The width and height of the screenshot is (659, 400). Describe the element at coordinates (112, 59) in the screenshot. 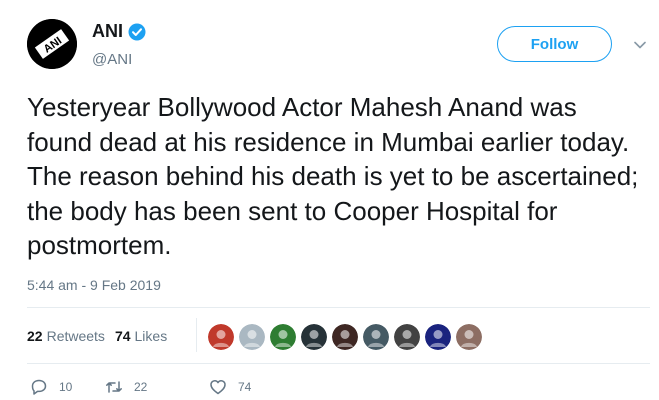

I see `author-handle: @ANI` at that location.